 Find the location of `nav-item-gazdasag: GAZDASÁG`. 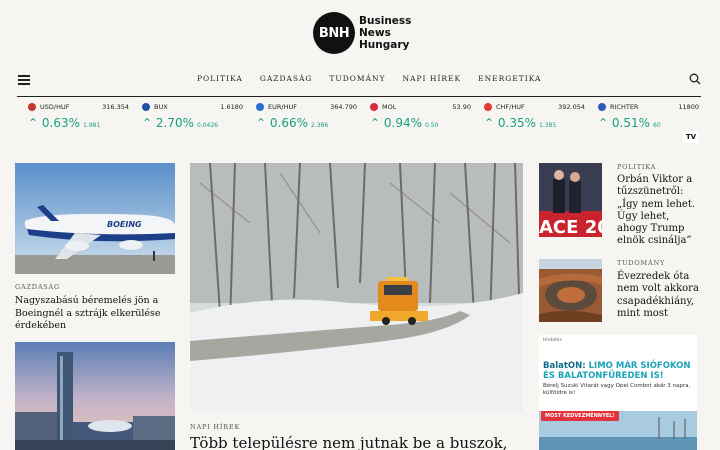

nav-item-gazdasag: GAZDASÁG is located at coordinates (286, 78).